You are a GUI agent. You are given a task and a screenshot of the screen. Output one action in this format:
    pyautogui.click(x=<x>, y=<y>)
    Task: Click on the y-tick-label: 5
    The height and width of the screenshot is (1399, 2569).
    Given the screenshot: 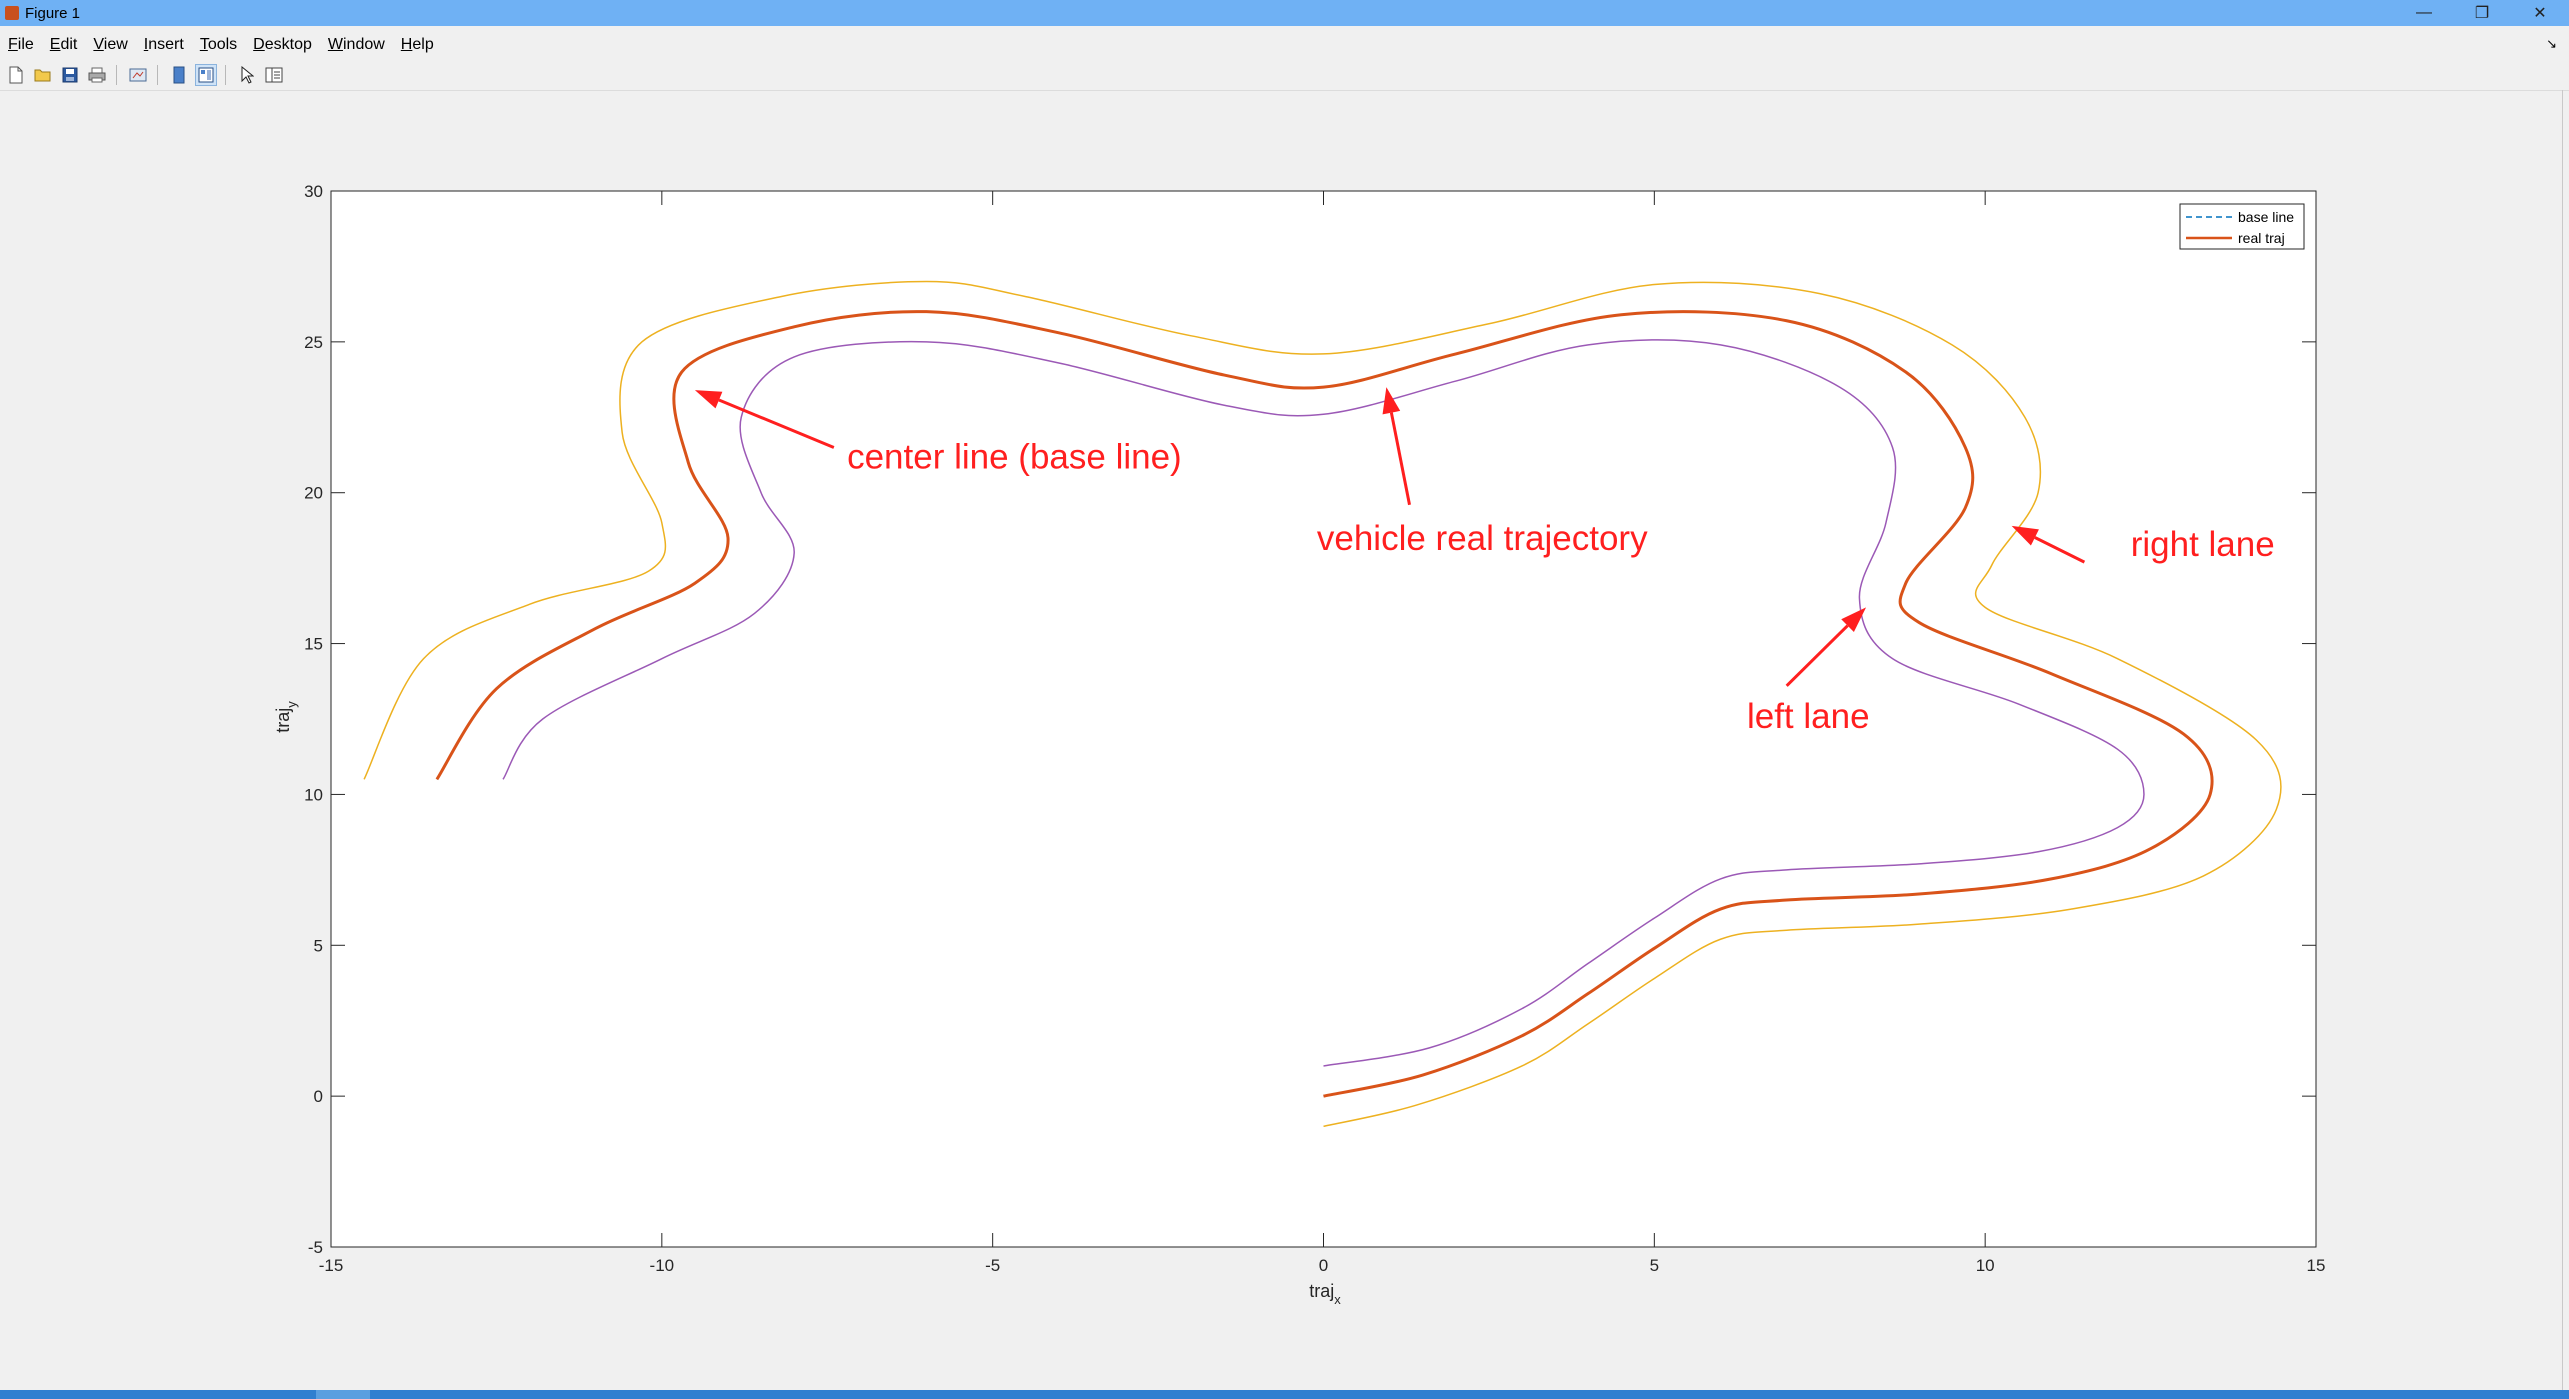 What is the action you would take?
    pyautogui.click(x=318, y=945)
    